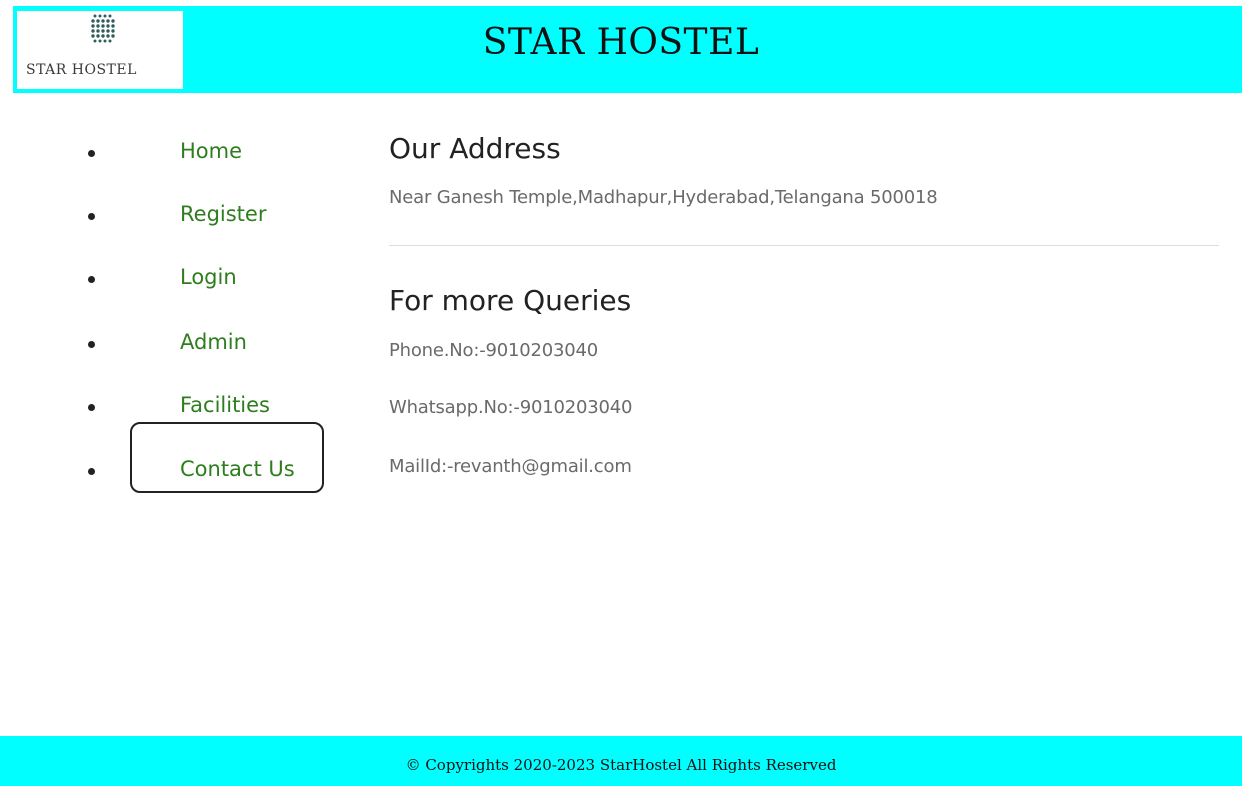  I want to click on section-divider, so click(804, 245).